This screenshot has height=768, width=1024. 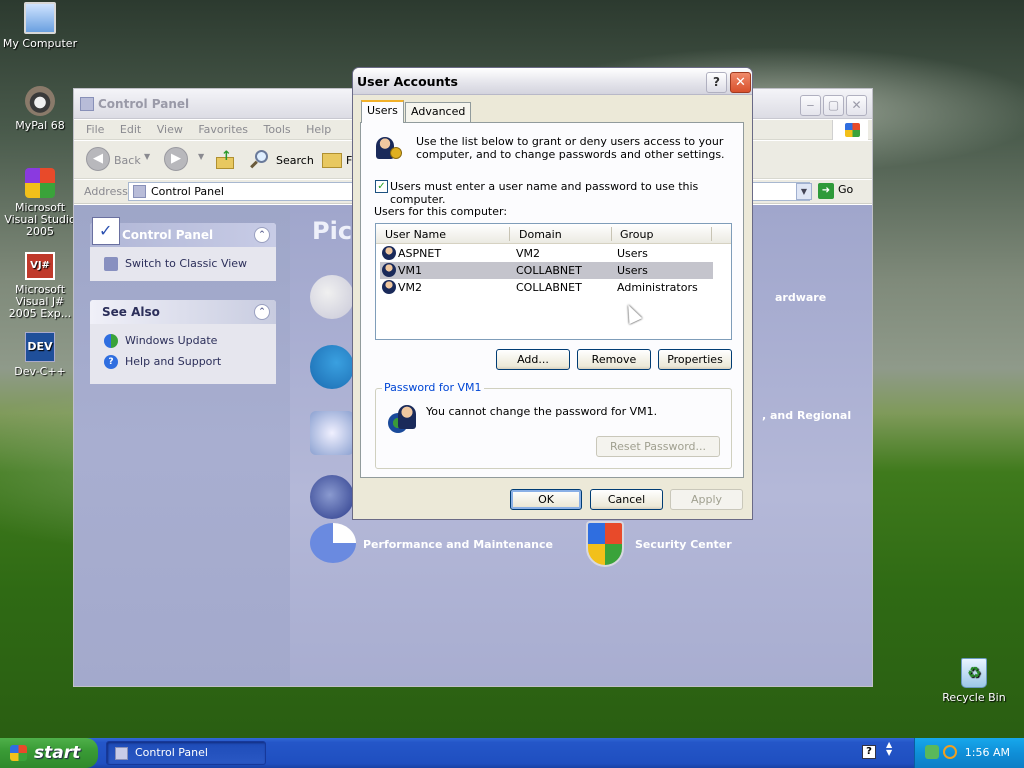 I want to click on desktop-icon-devcpp: DEV Dev-C++, so click(x=40, y=355).